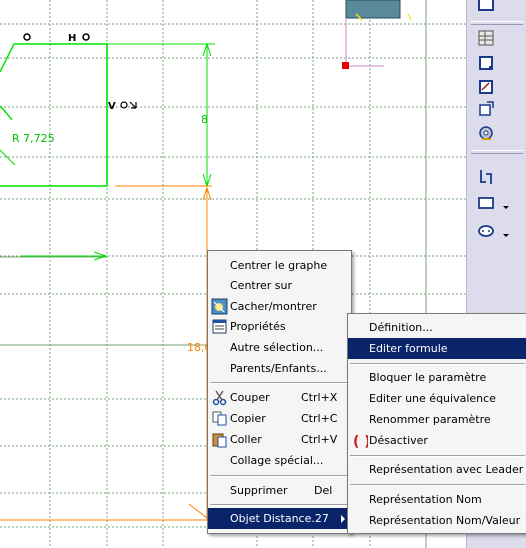  Describe the element at coordinates (486, 177) in the screenshot. I see `constraint-icon` at that location.